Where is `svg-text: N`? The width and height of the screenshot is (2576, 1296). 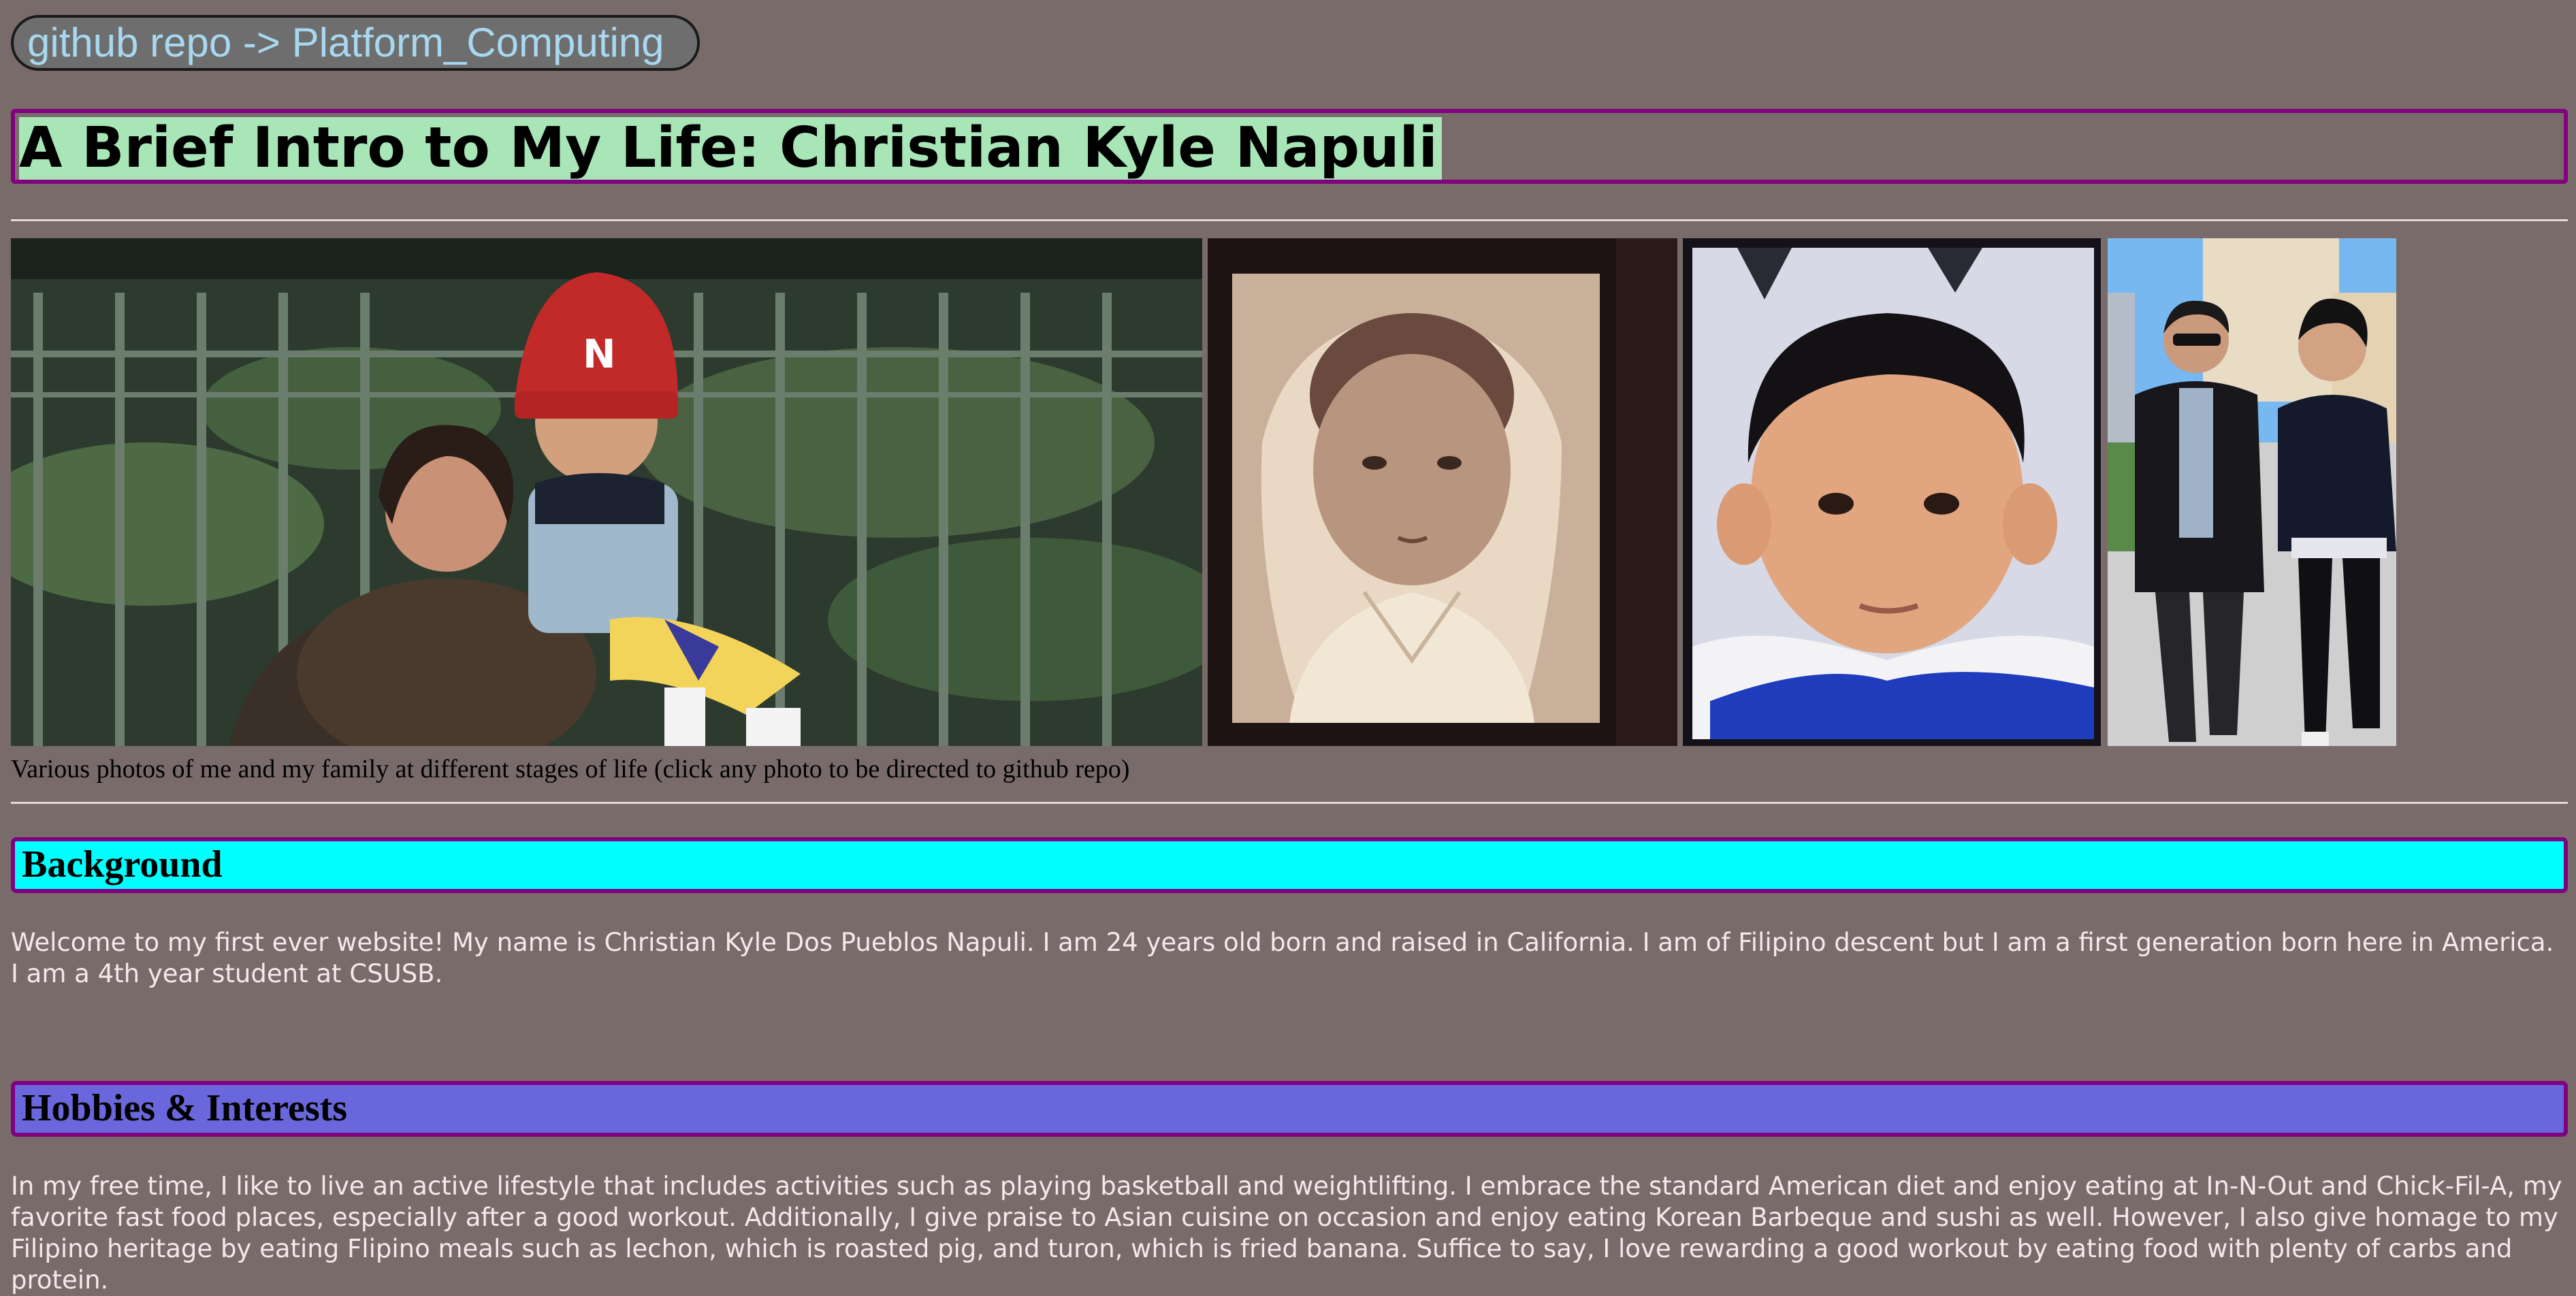
svg-text: N is located at coordinates (599, 354).